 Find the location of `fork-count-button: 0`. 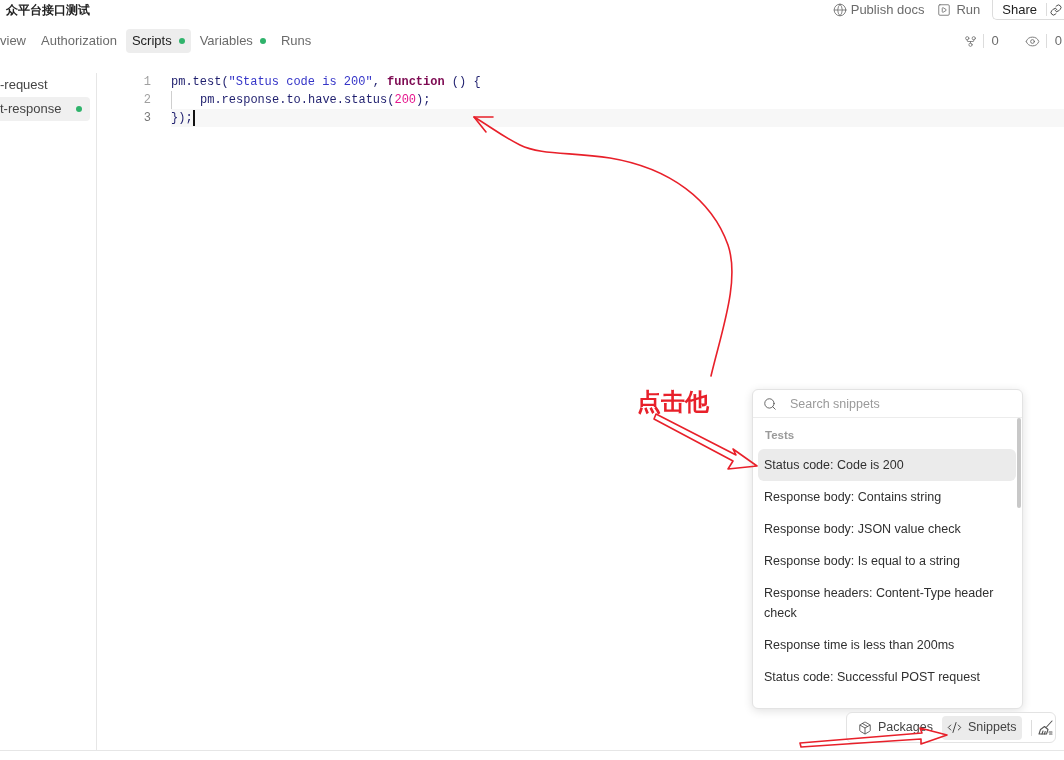

fork-count-button: 0 is located at coordinates (981, 41).